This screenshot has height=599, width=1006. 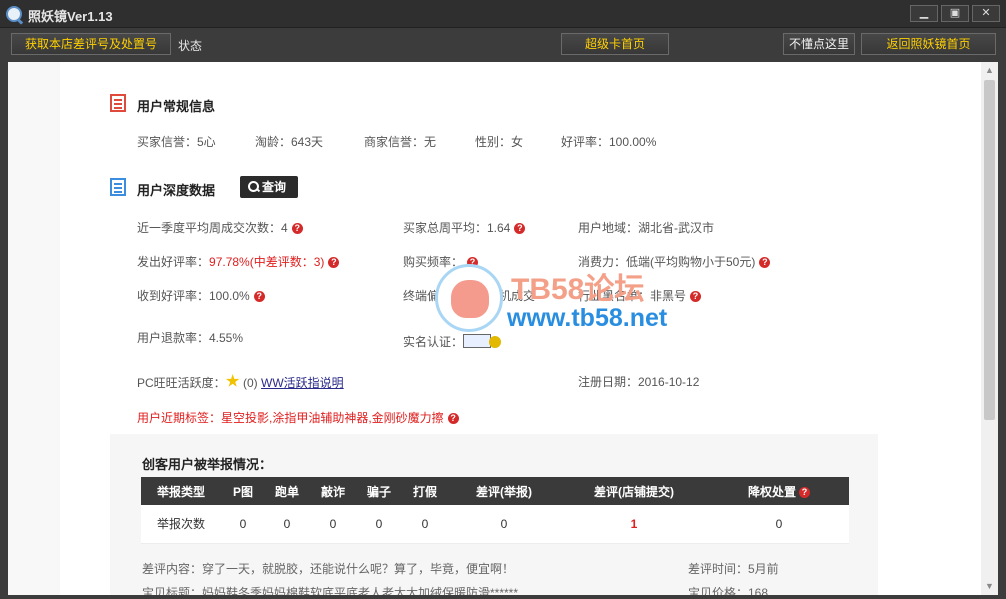 What do you see at coordinates (232, 380) in the screenshot?
I see `star-icon` at bounding box center [232, 380].